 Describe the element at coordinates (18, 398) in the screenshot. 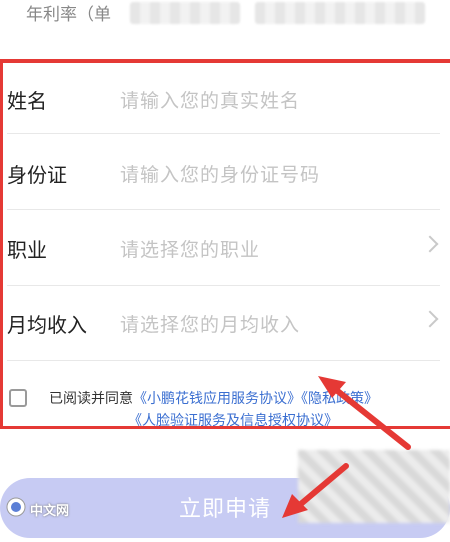

I see `agreement-checkbox` at that location.